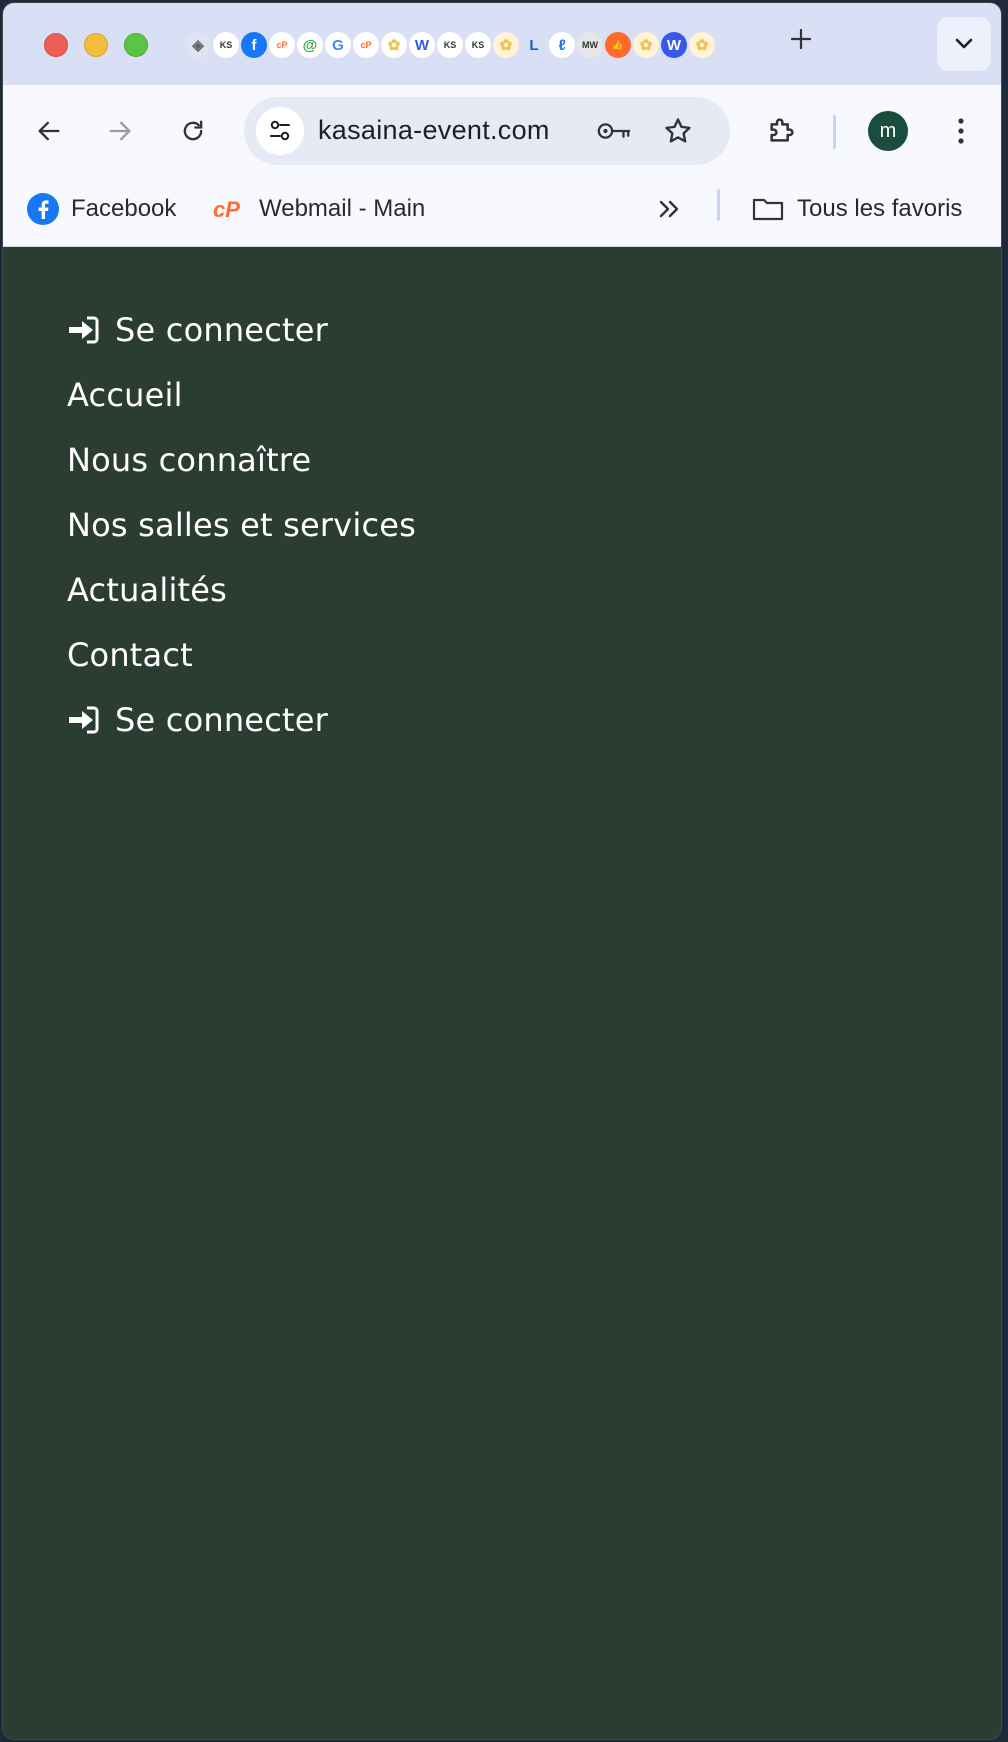 The image size is (1008, 1742). What do you see at coordinates (241, 459) in the screenshot?
I see `nav-item-about: Nous connaître` at bounding box center [241, 459].